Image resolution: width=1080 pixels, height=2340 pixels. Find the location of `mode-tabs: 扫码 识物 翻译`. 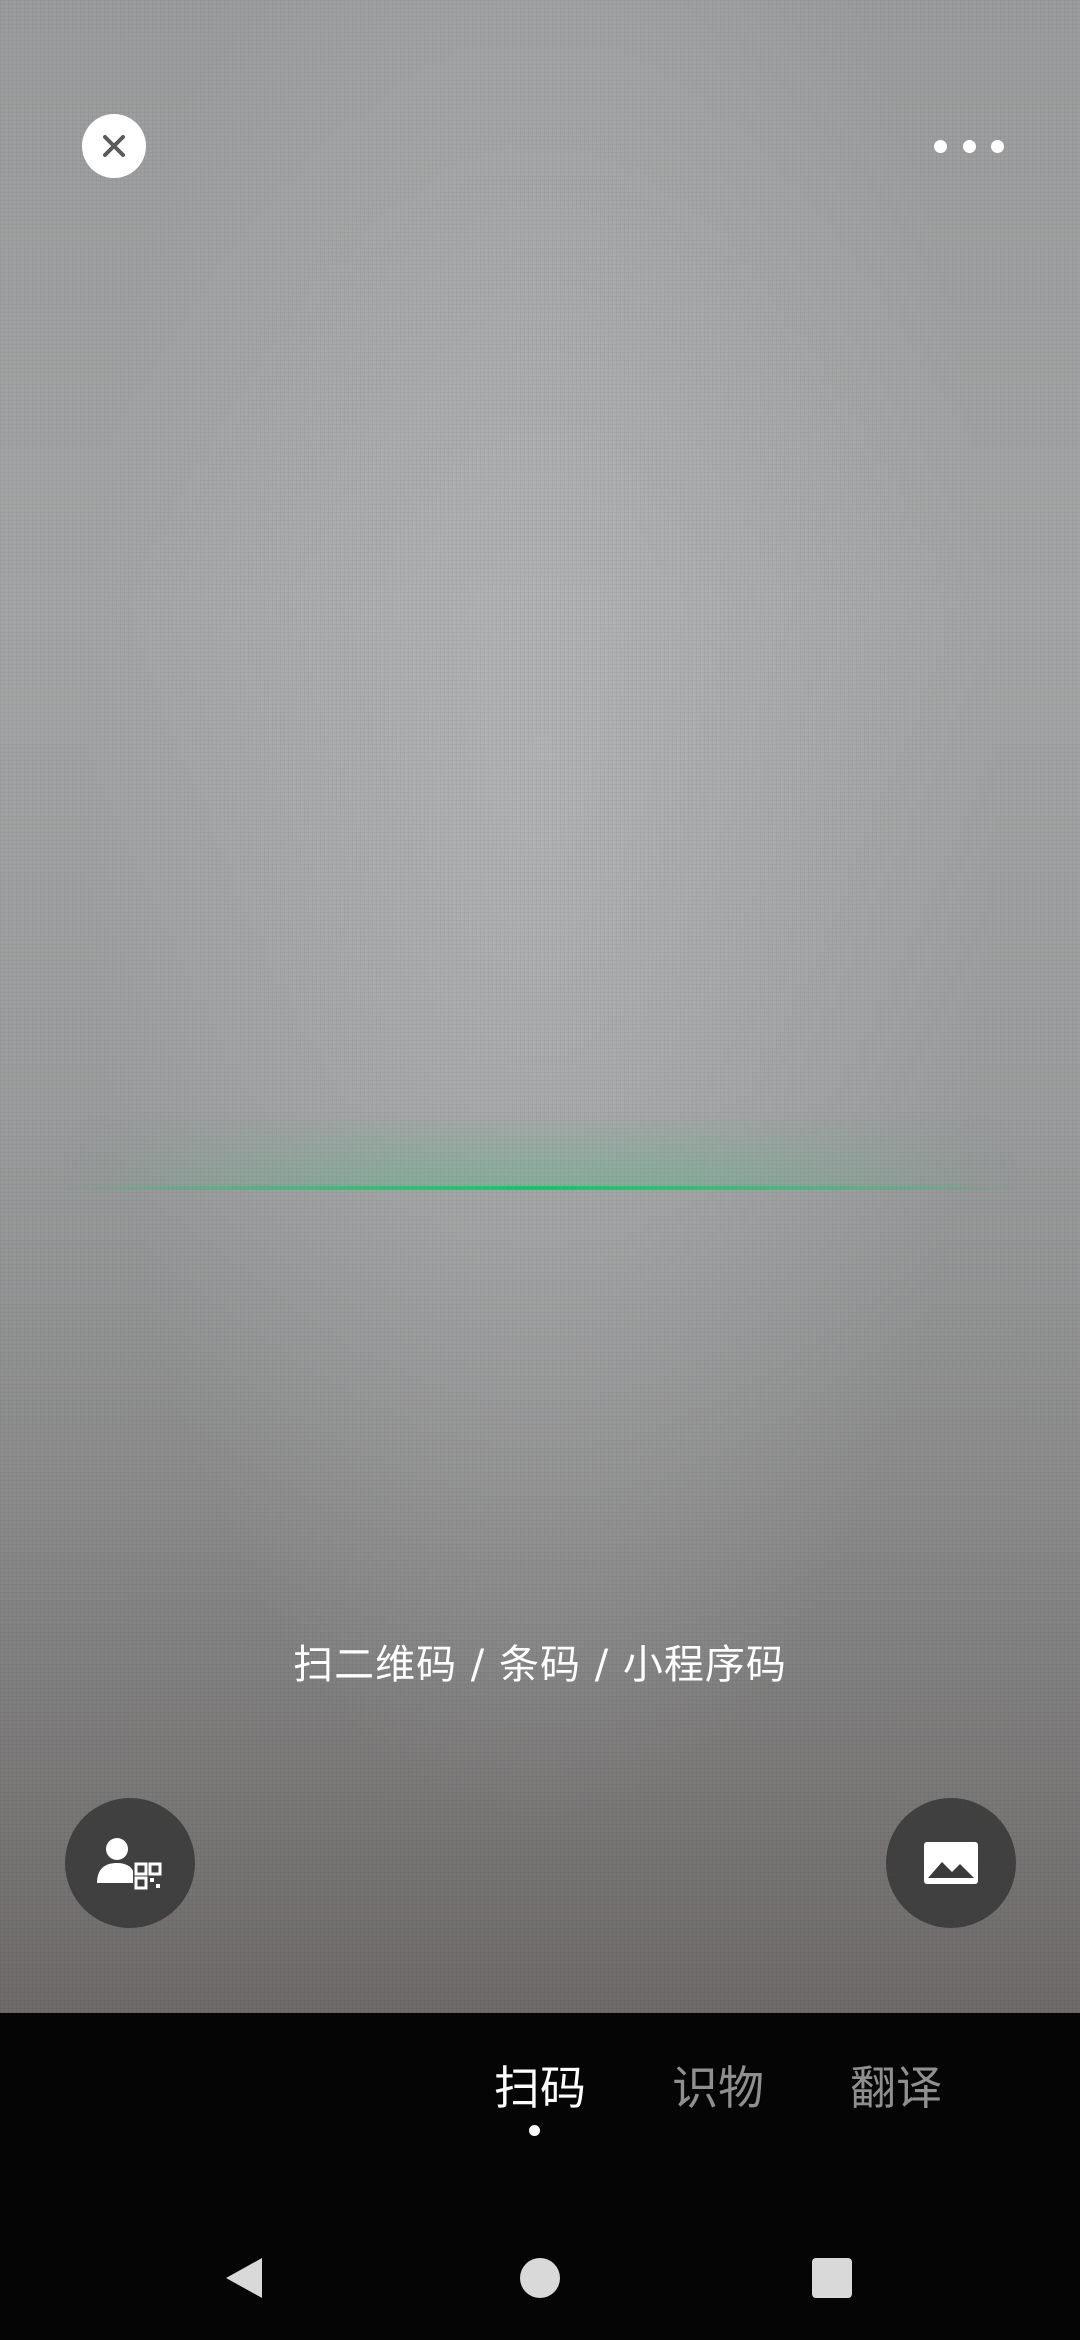

mode-tabs: 扫码 识物 翻译 is located at coordinates (540, 2097).